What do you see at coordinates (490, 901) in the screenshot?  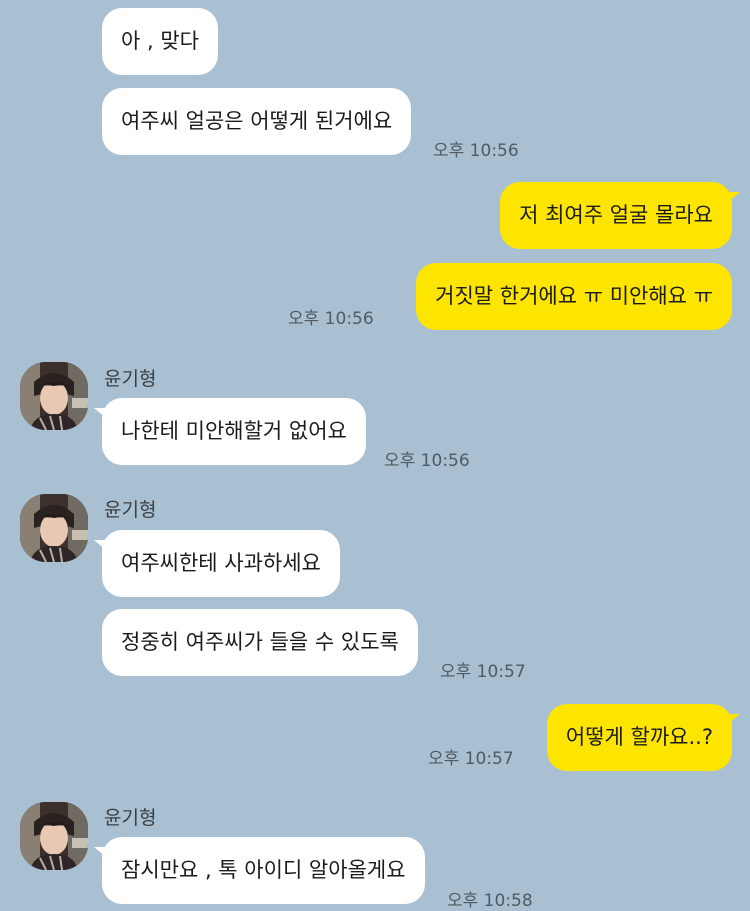 I see `message-timestamp: 오후 10:58` at bounding box center [490, 901].